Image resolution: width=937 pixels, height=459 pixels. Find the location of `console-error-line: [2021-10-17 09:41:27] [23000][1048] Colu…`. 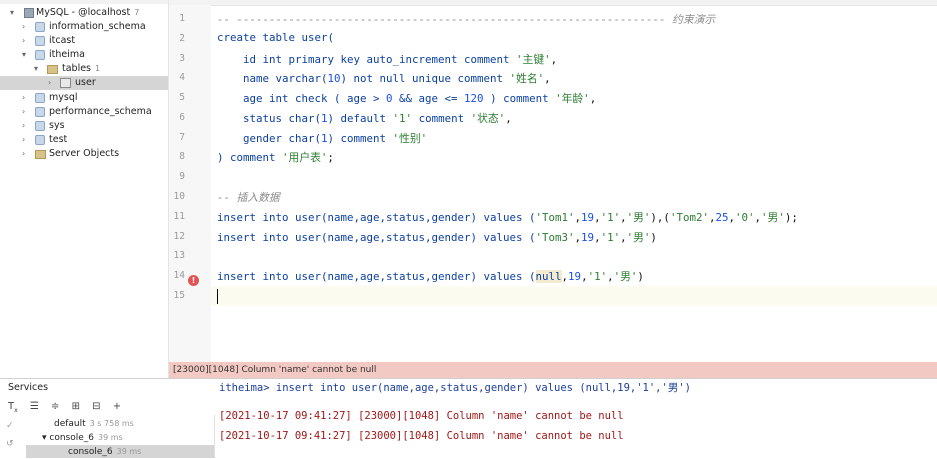

console-error-line: [2021-10-17 09:41:27] [23000][1048] Colu… is located at coordinates (421, 416).